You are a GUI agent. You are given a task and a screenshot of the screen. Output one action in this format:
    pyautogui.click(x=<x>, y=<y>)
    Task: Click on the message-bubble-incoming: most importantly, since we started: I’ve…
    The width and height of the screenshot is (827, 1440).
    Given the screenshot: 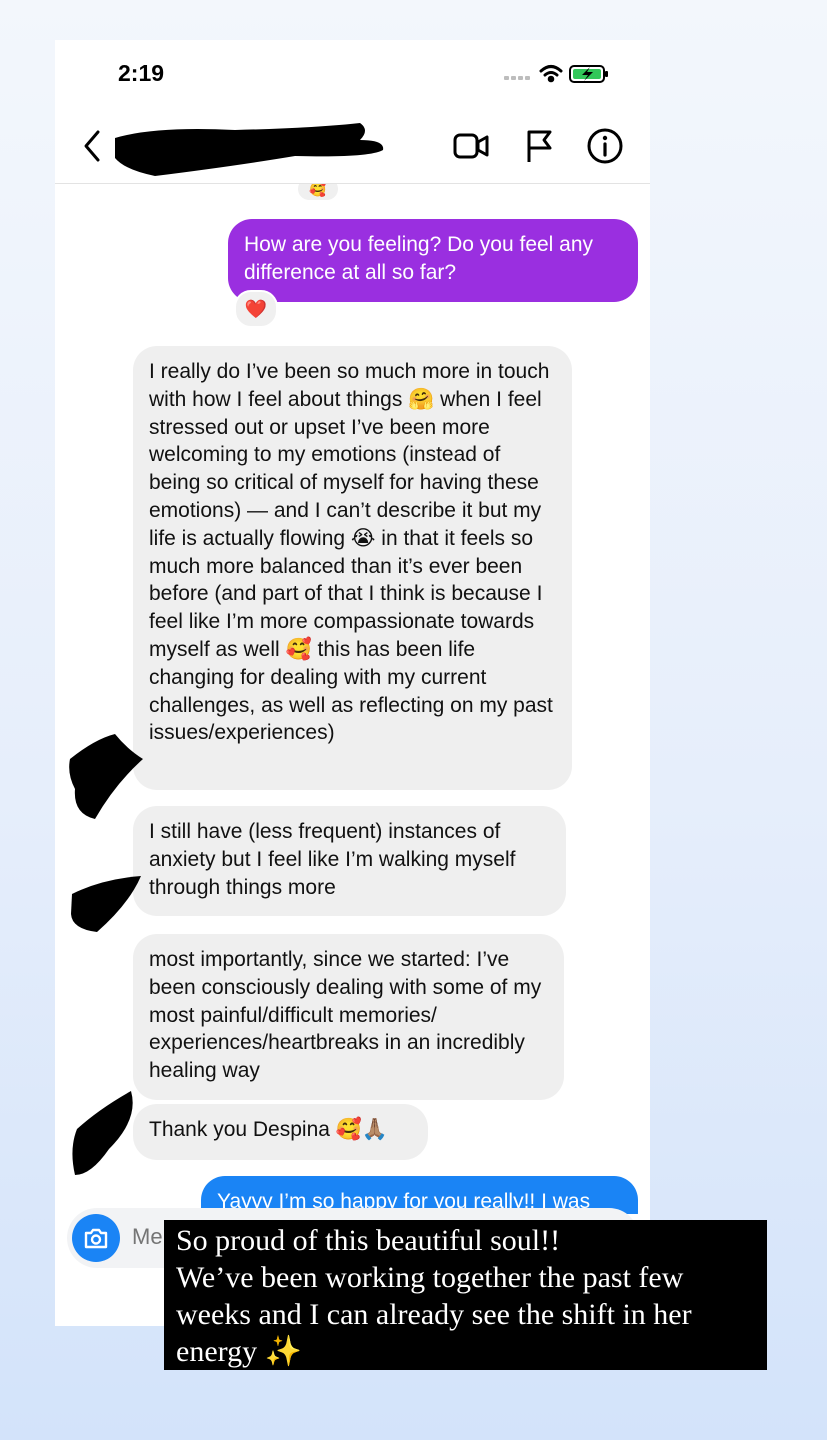 What is the action you would take?
    pyautogui.click(x=348, y=1017)
    